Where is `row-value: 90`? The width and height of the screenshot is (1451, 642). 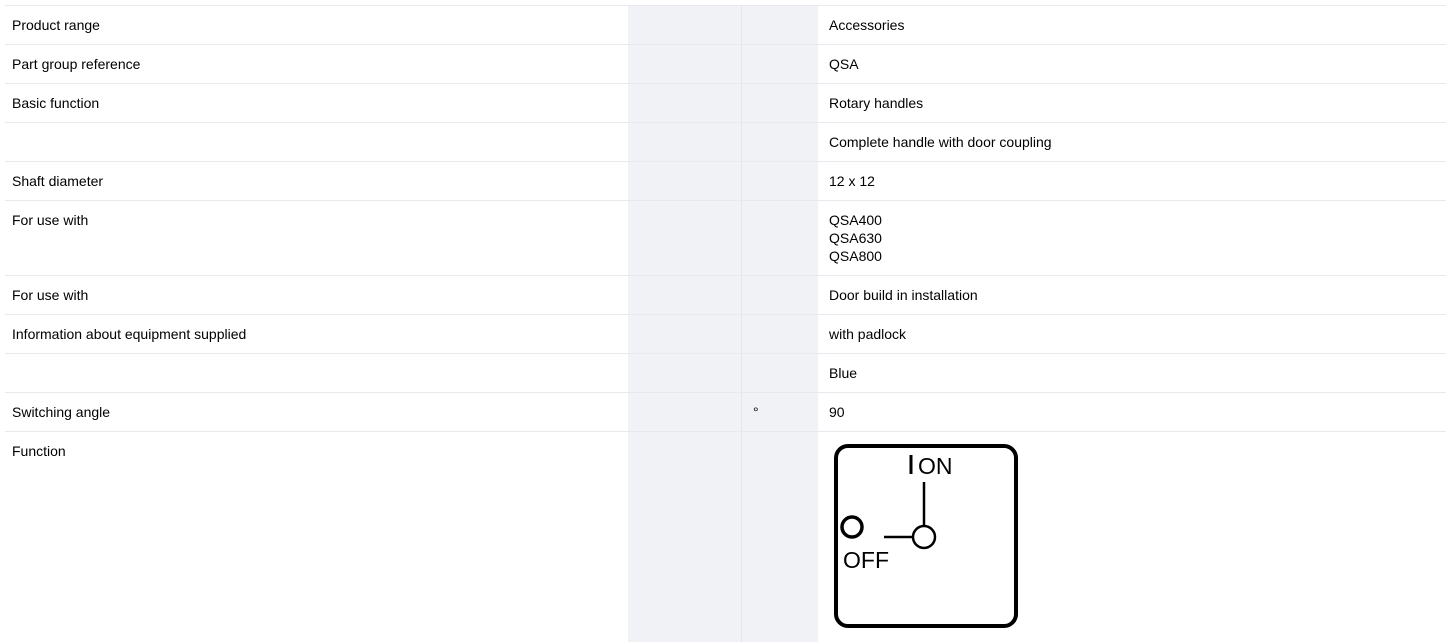 row-value: 90 is located at coordinates (837, 412).